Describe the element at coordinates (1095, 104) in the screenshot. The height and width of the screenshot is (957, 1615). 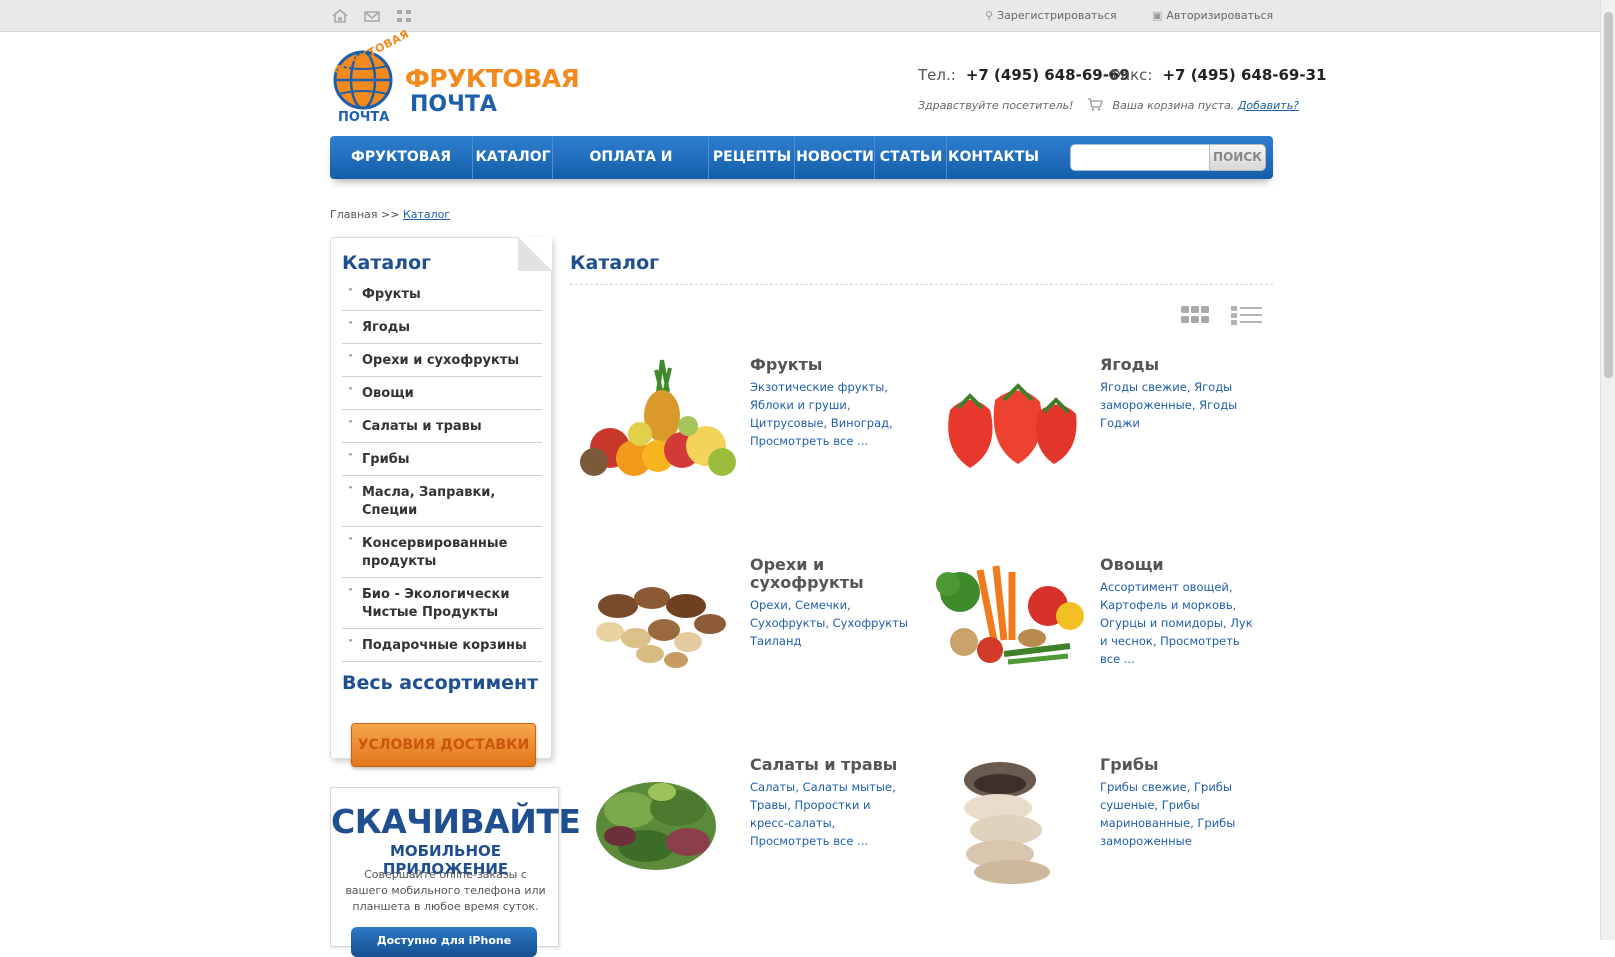
I see `cart-icon` at that location.